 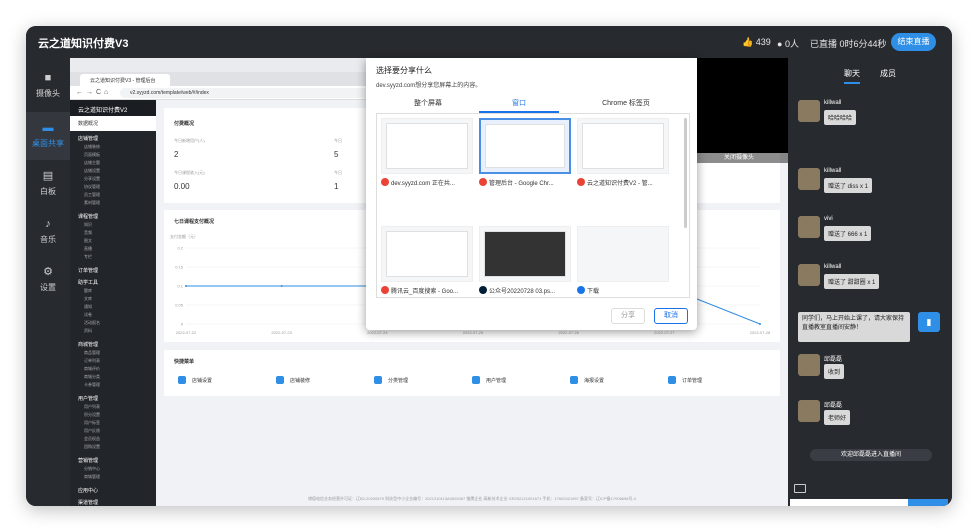 I want to click on close-camera-button: 关闭摄像头, so click(x=739, y=158).